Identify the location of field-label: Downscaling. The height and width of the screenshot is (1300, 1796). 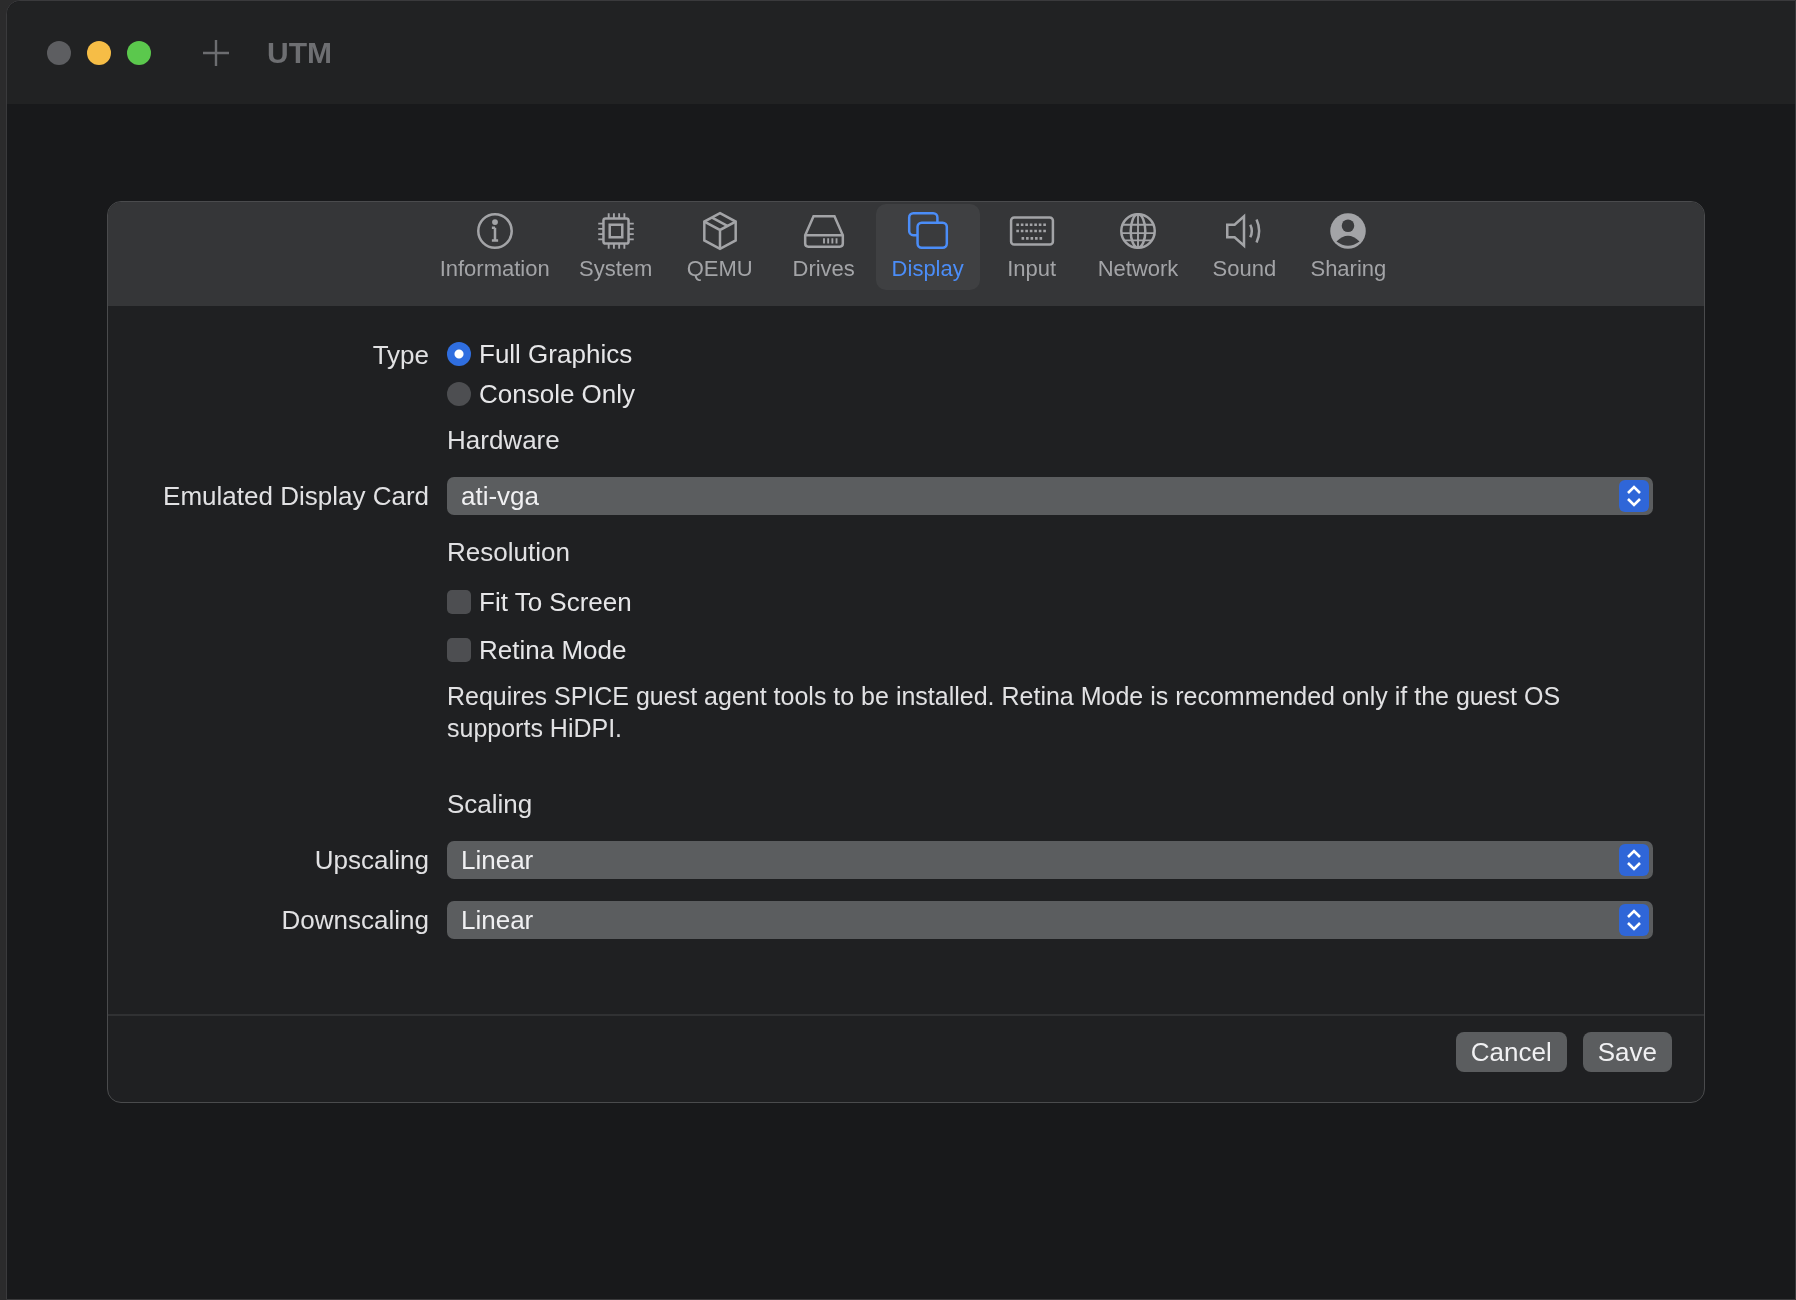
(355, 920).